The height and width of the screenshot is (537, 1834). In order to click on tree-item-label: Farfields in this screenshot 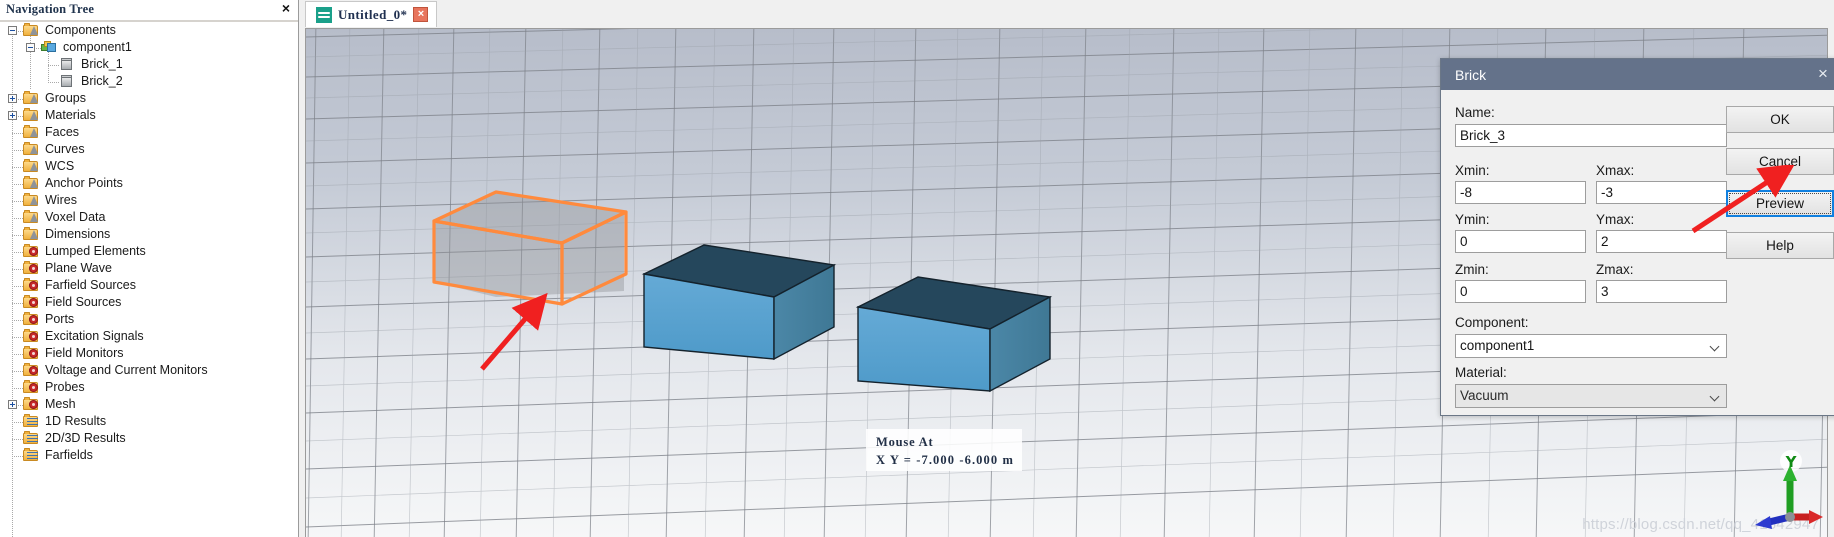, I will do `click(69, 455)`.